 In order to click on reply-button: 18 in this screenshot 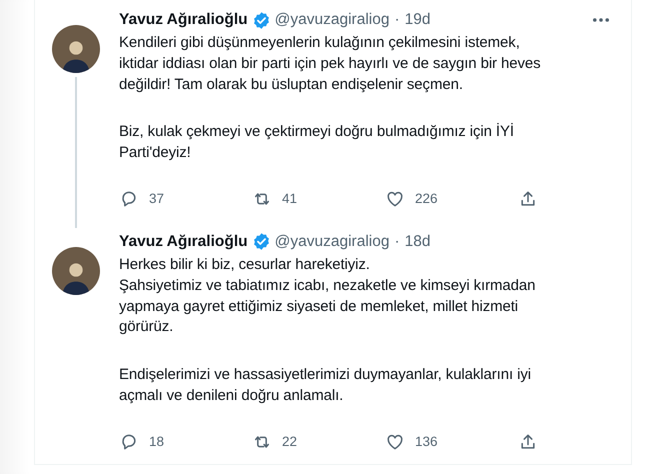, I will do `click(185, 442)`.